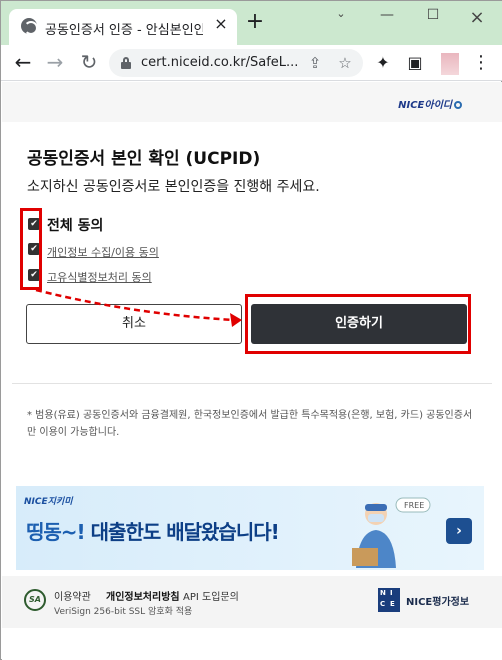  What do you see at coordinates (221, 25) in the screenshot?
I see `tab-close-icon: ×` at bounding box center [221, 25].